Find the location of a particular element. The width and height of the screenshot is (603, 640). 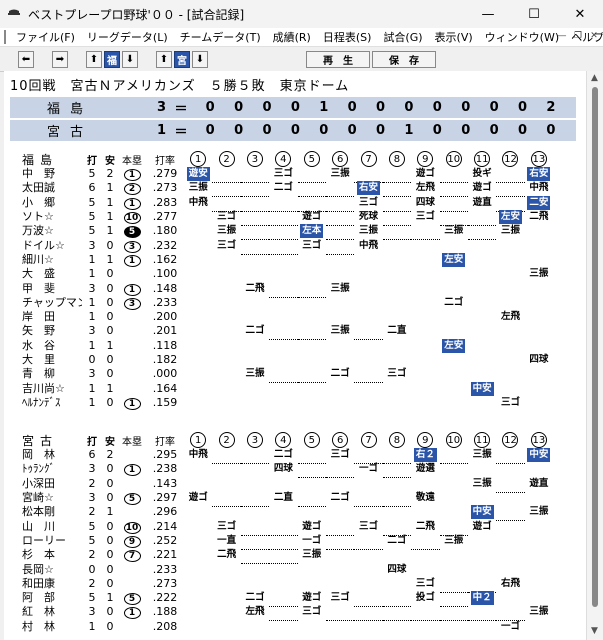

homerun-count: 10 is located at coordinates (132, 527).